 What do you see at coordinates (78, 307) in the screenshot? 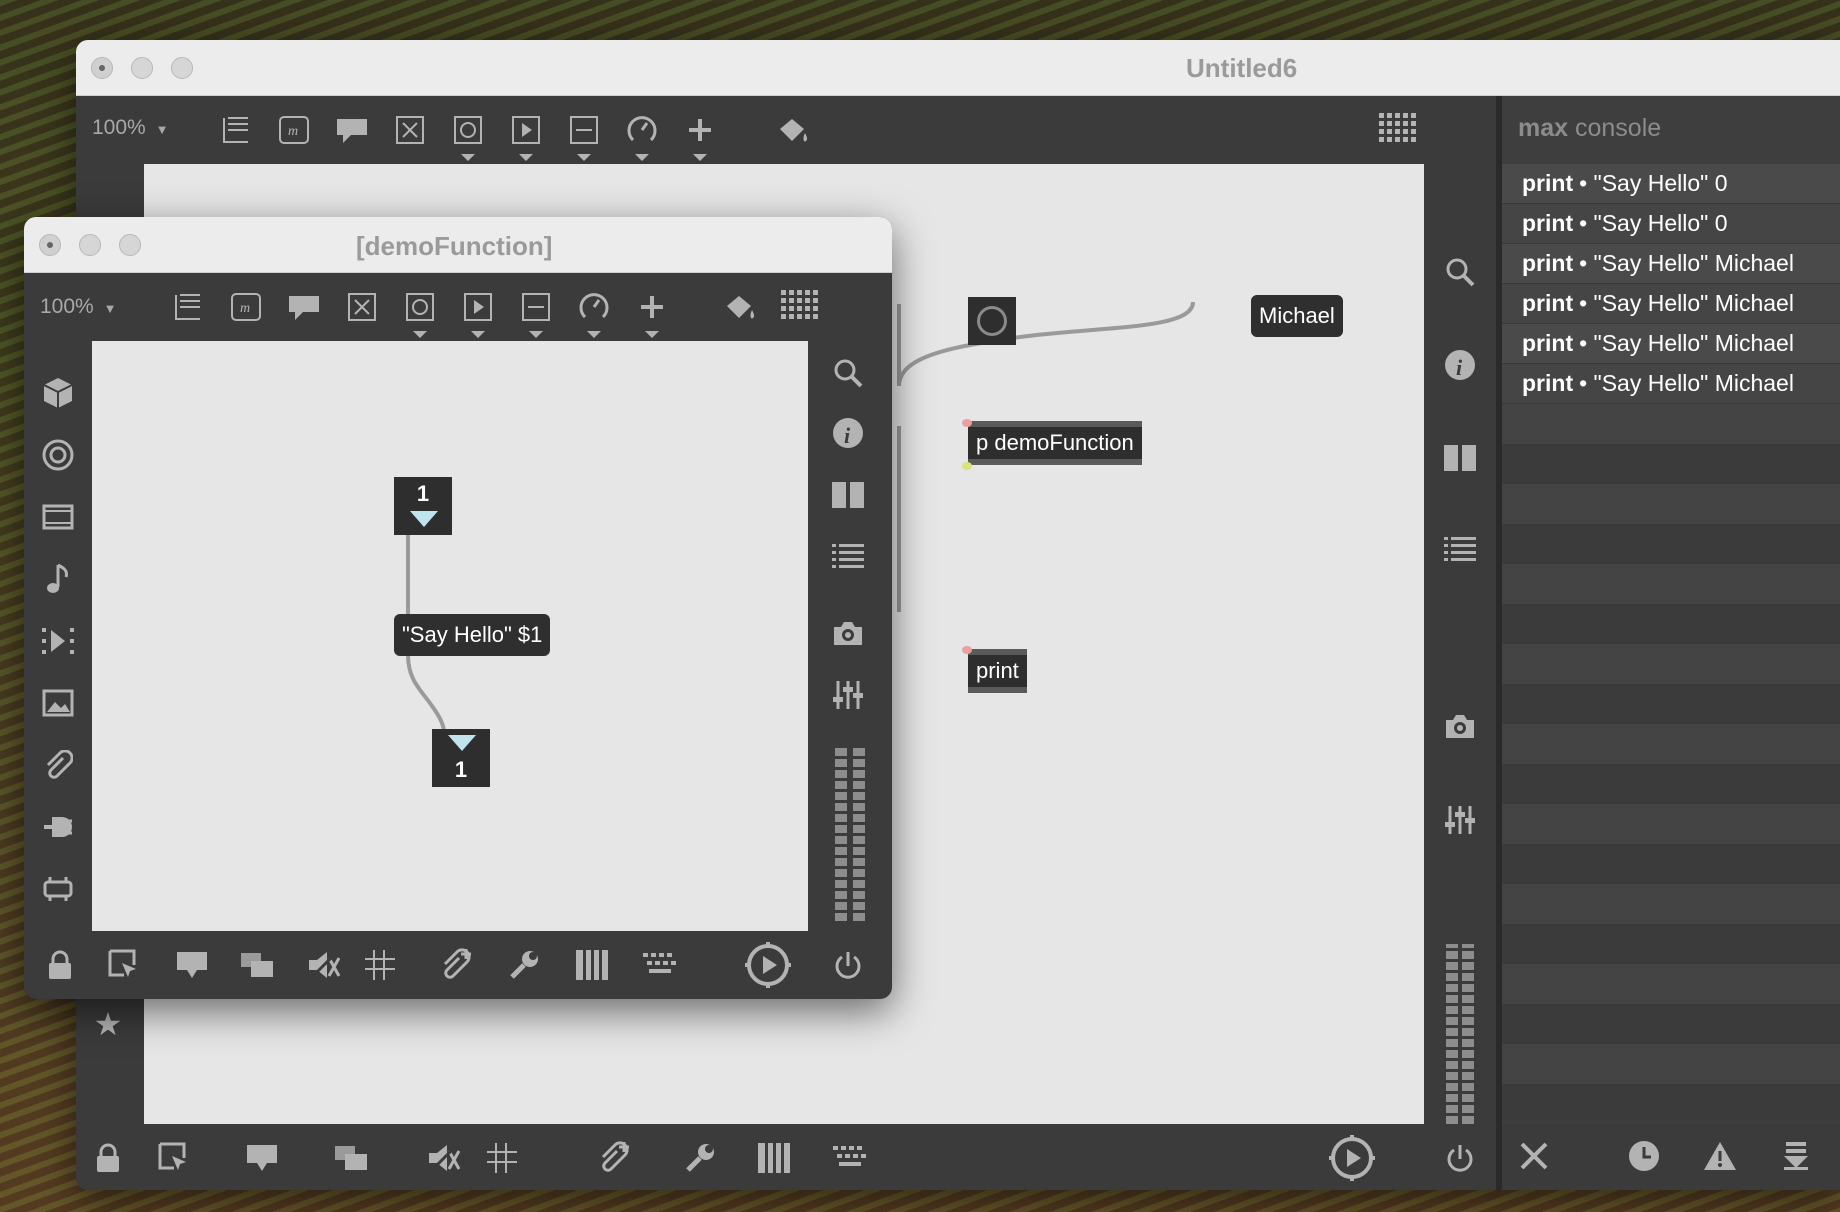
I see `sub-zoom-select: 100% ▼` at bounding box center [78, 307].